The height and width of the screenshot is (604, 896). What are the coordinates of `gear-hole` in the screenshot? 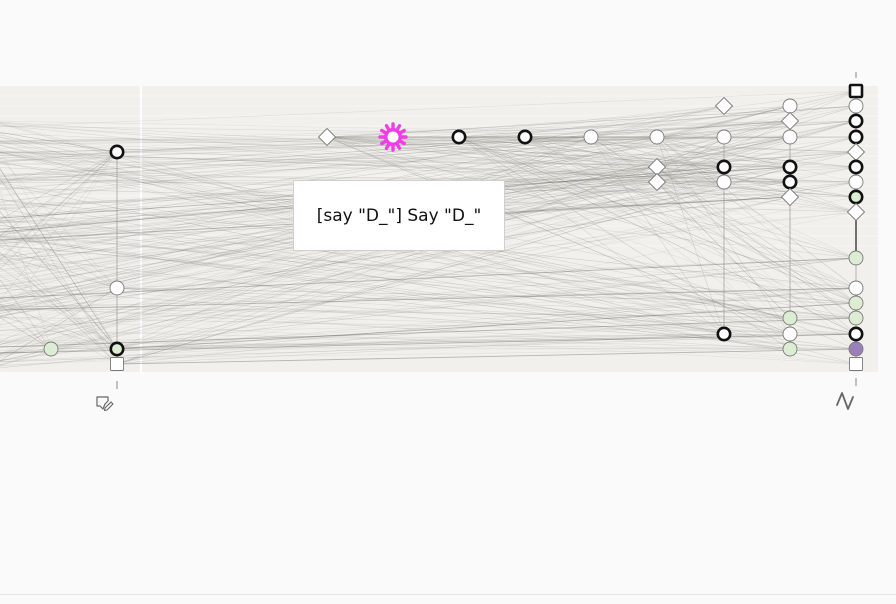 It's located at (393, 137).